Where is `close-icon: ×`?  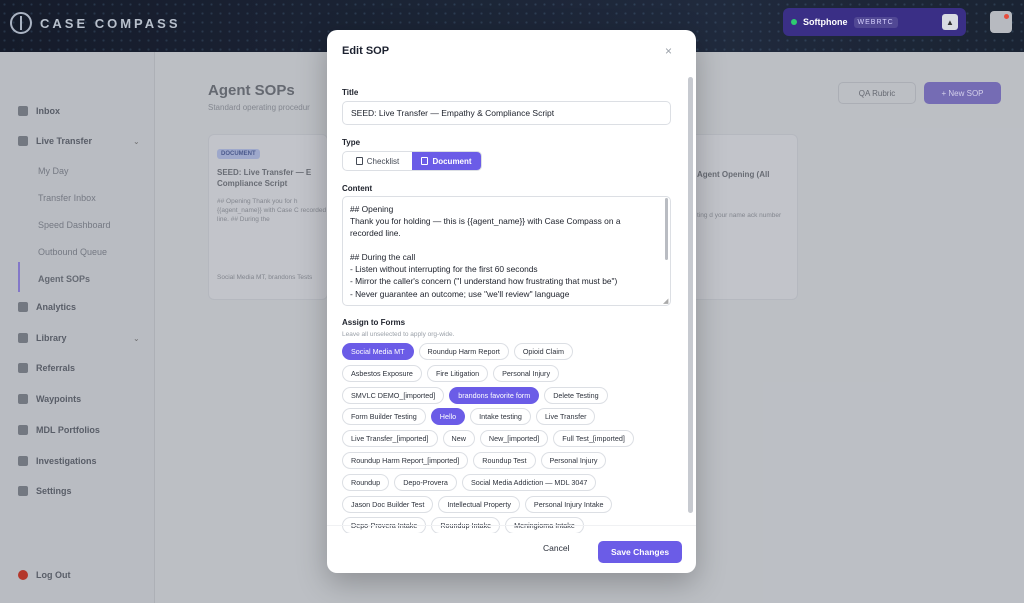
close-icon: × is located at coordinates (668, 51).